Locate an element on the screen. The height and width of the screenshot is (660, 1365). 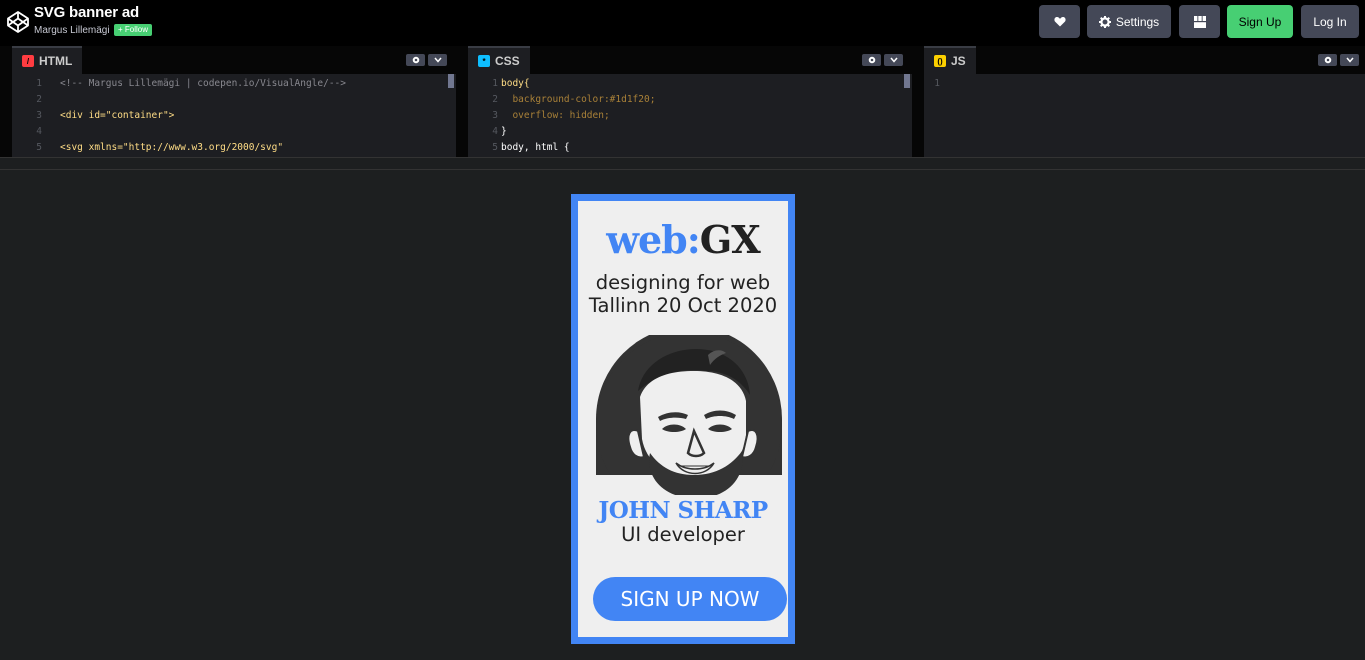
sign-up-now-button: SIGN UP NOW is located at coordinates (690, 599).